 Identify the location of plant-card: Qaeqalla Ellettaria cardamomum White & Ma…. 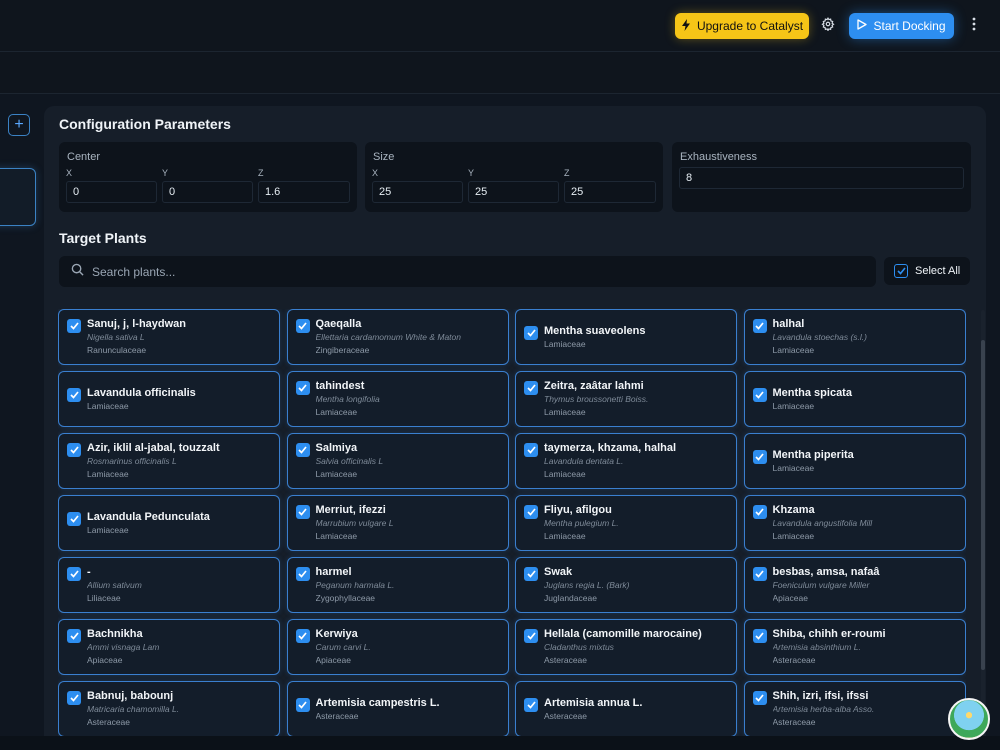
(397, 337).